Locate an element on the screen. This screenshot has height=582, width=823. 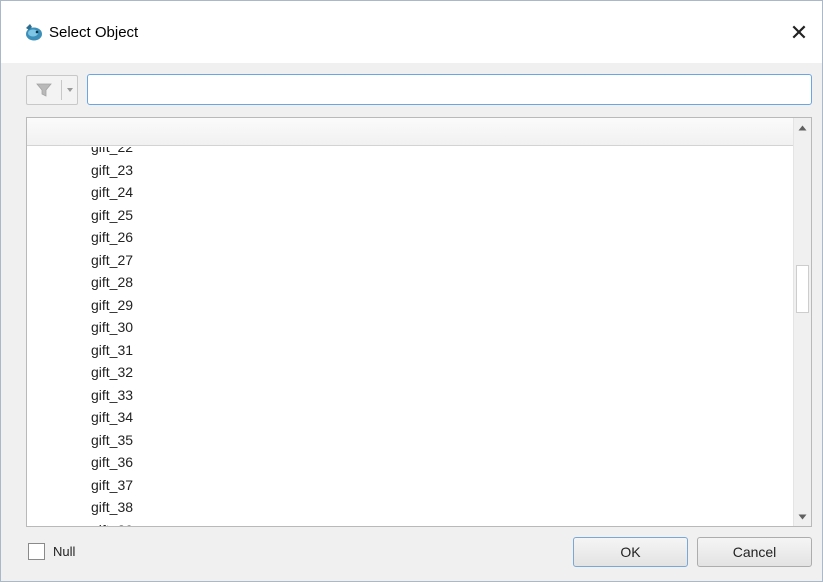
list-item: gift_34 is located at coordinates (410, 417).